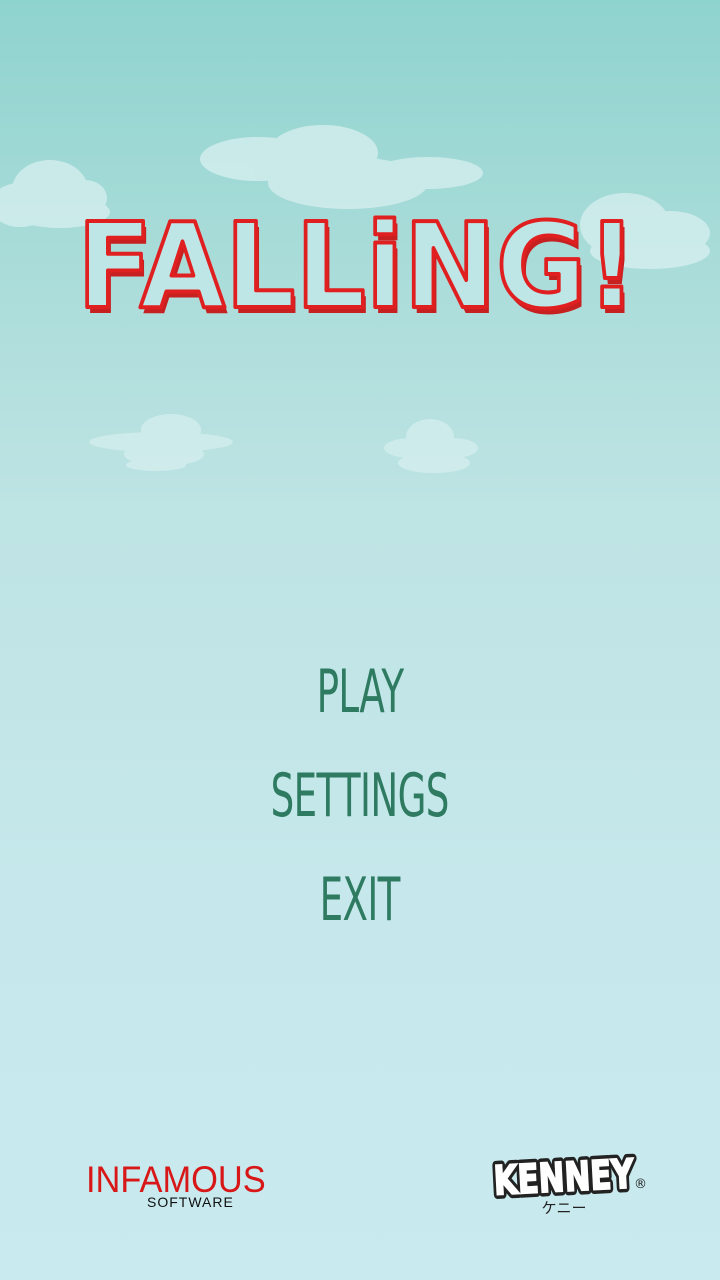  What do you see at coordinates (360, 910) in the screenshot?
I see `exit-button: EXIT` at bounding box center [360, 910].